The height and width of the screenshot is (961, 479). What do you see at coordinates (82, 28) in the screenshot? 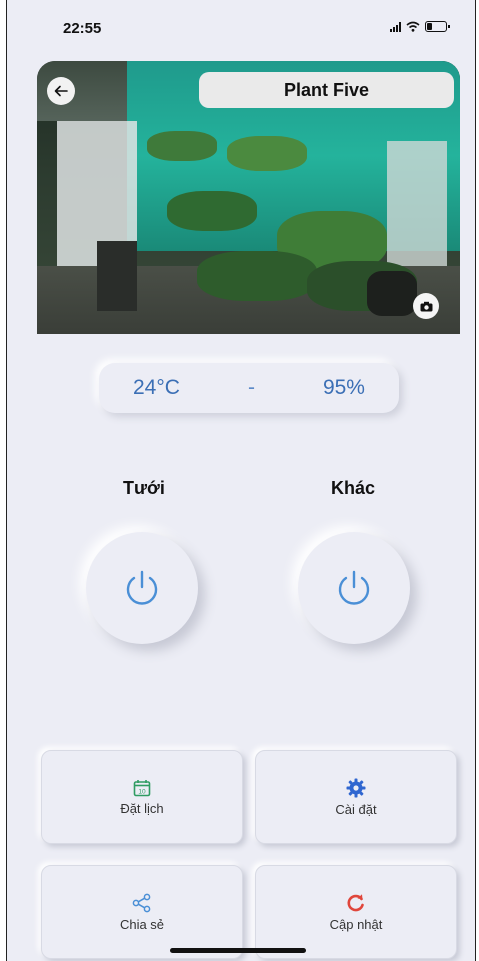
I see `status-time: 22:55` at bounding box center [82, 28].